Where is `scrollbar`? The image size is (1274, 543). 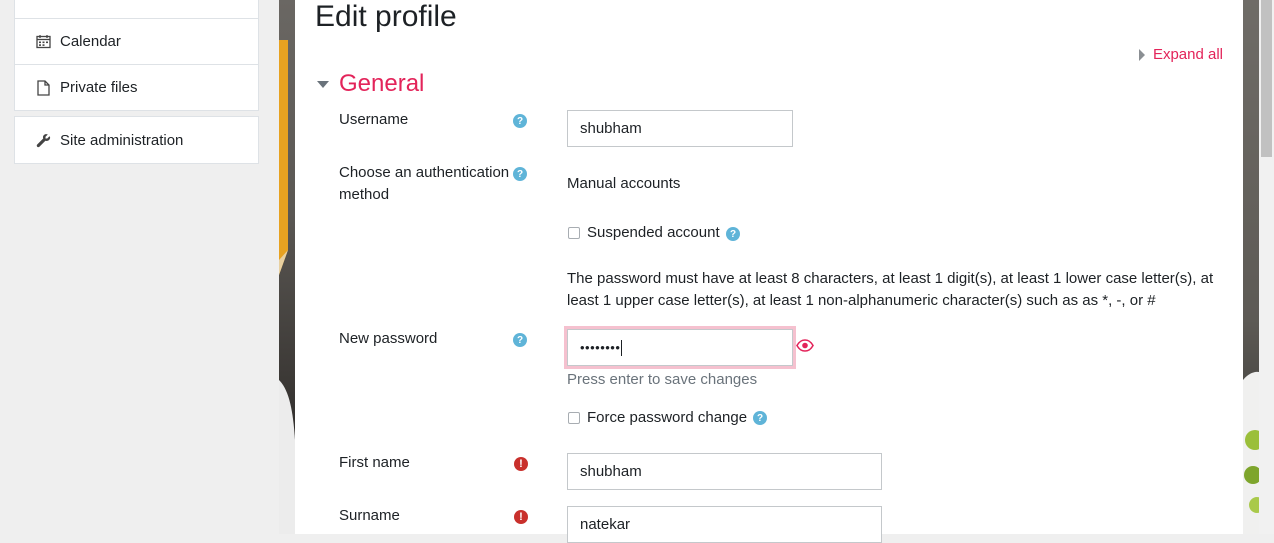
scrollbar is located at coordinates (1266, 267).